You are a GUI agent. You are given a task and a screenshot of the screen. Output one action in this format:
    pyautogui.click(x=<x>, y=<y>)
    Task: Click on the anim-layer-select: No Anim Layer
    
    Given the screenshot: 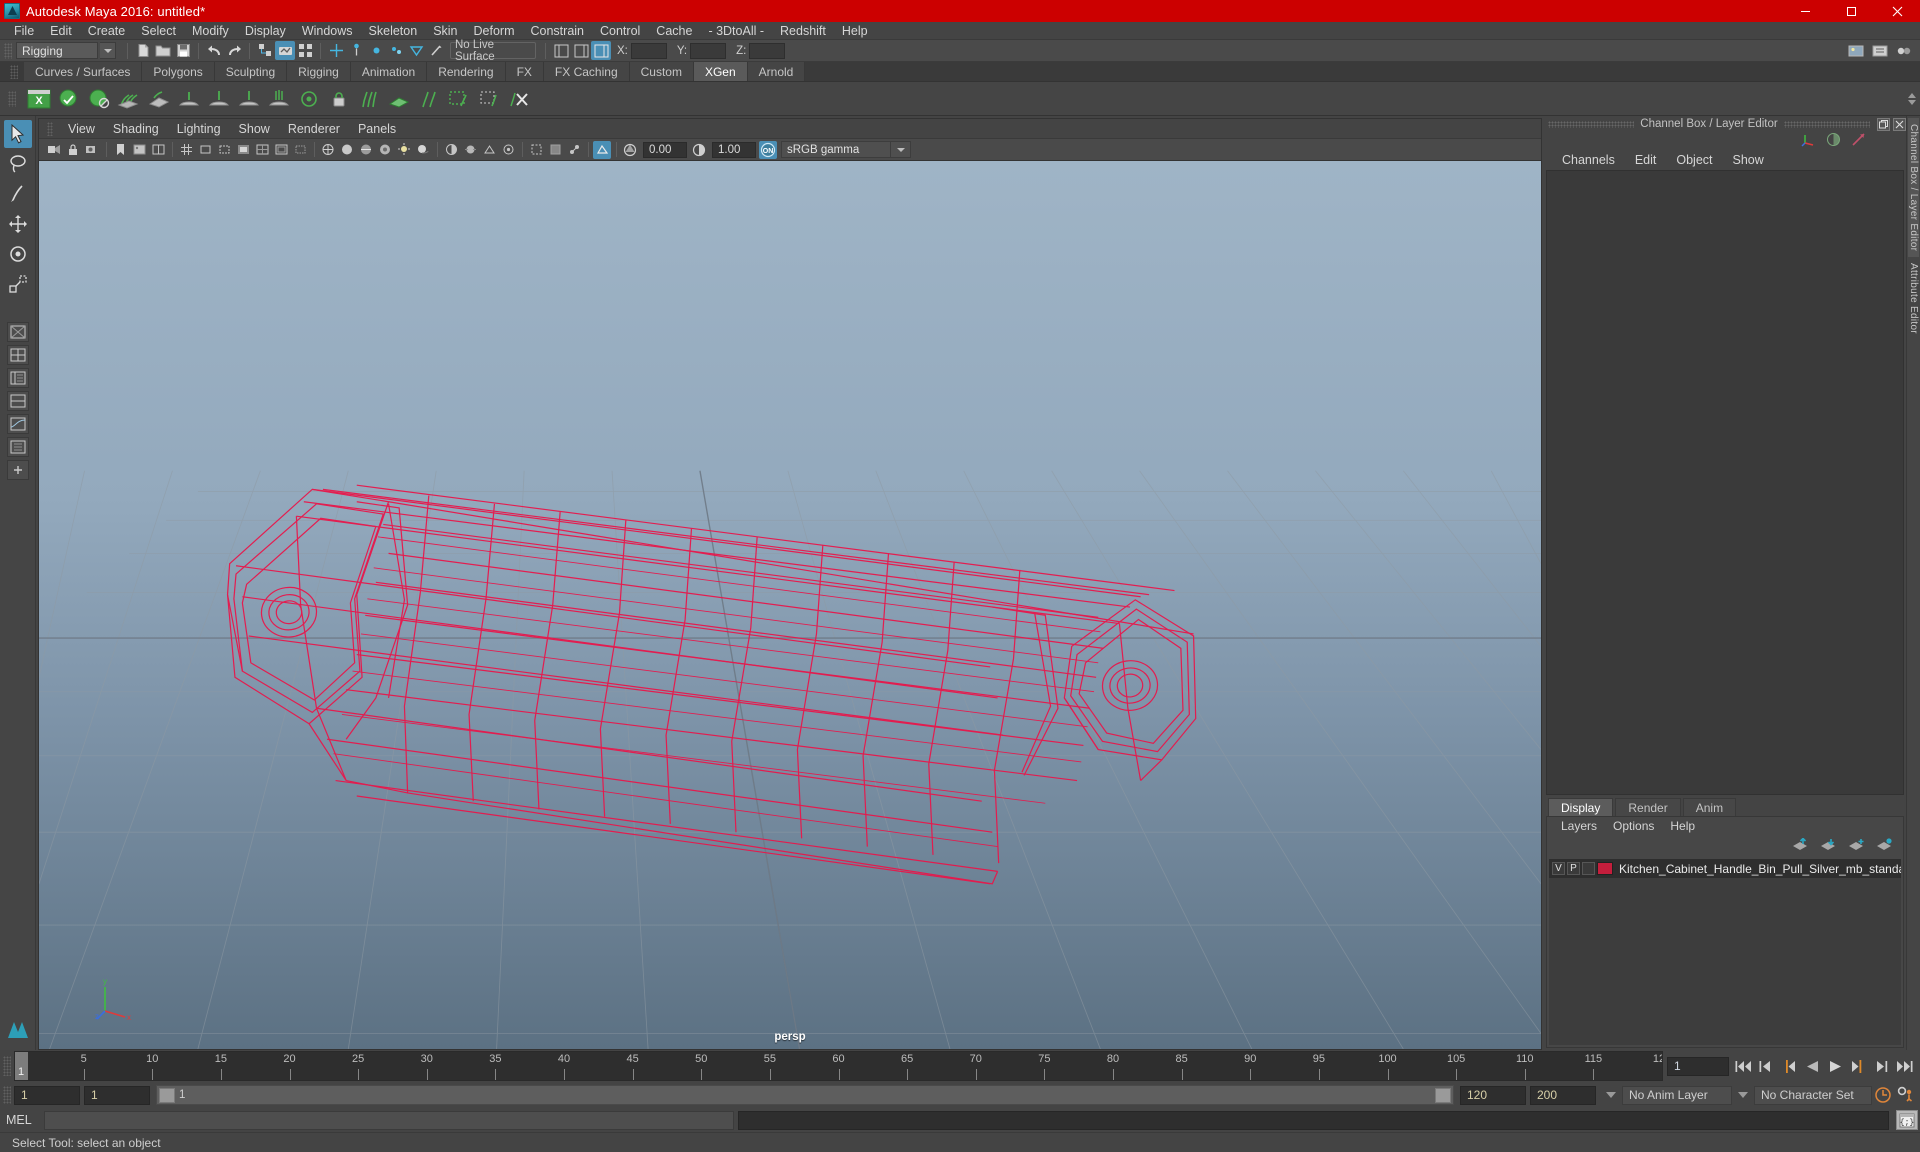 What is the action you would take?
    pyautogui.click(x=1677, y=1095)
    